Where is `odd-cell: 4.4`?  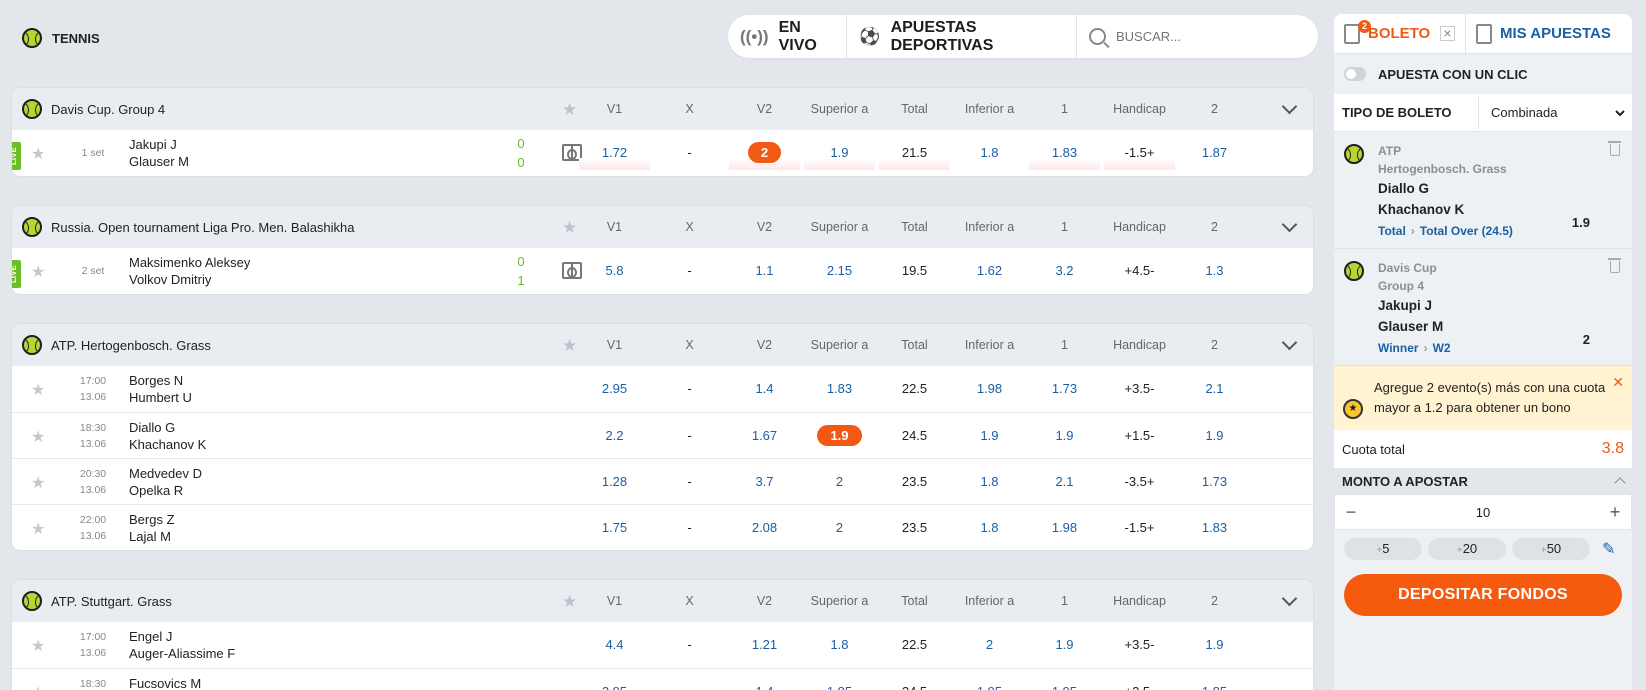
odd-cell: 4.4 is located at coordinates (614, 645).